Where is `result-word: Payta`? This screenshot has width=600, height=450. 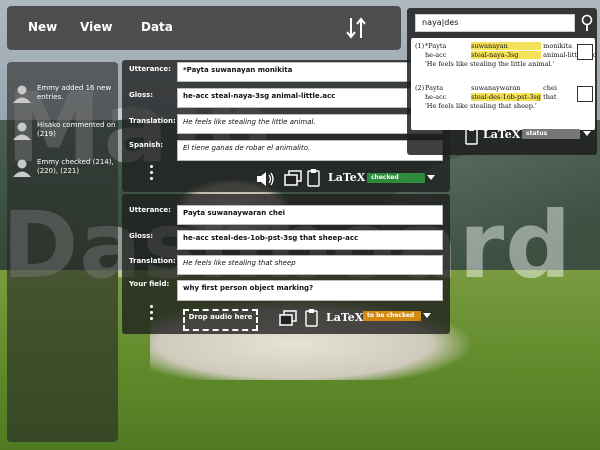
result-word: Payta is located at coordinates (434, 88).